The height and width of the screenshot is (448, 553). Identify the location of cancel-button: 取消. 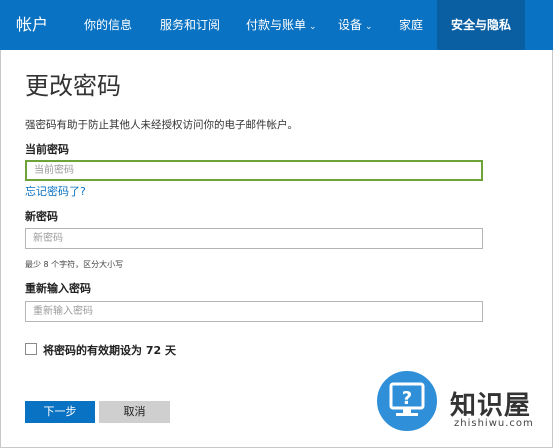
(134, 412).